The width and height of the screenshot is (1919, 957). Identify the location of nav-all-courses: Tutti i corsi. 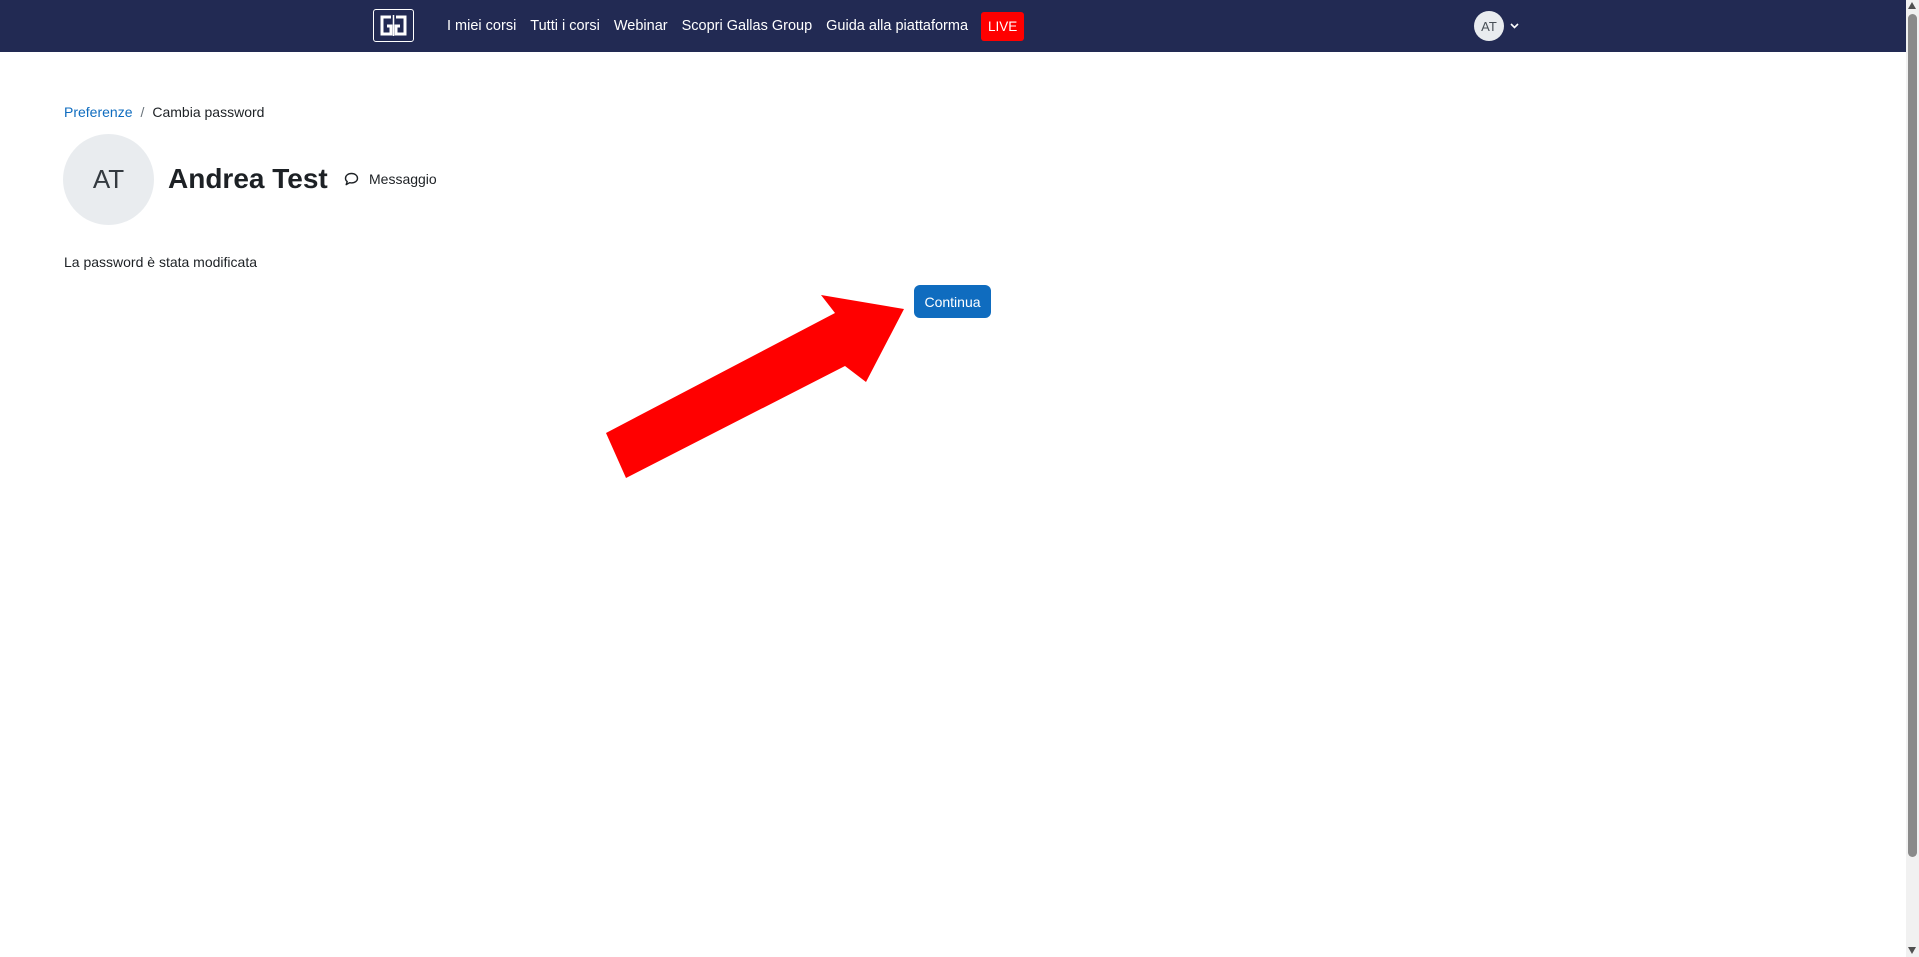
(565, 26).